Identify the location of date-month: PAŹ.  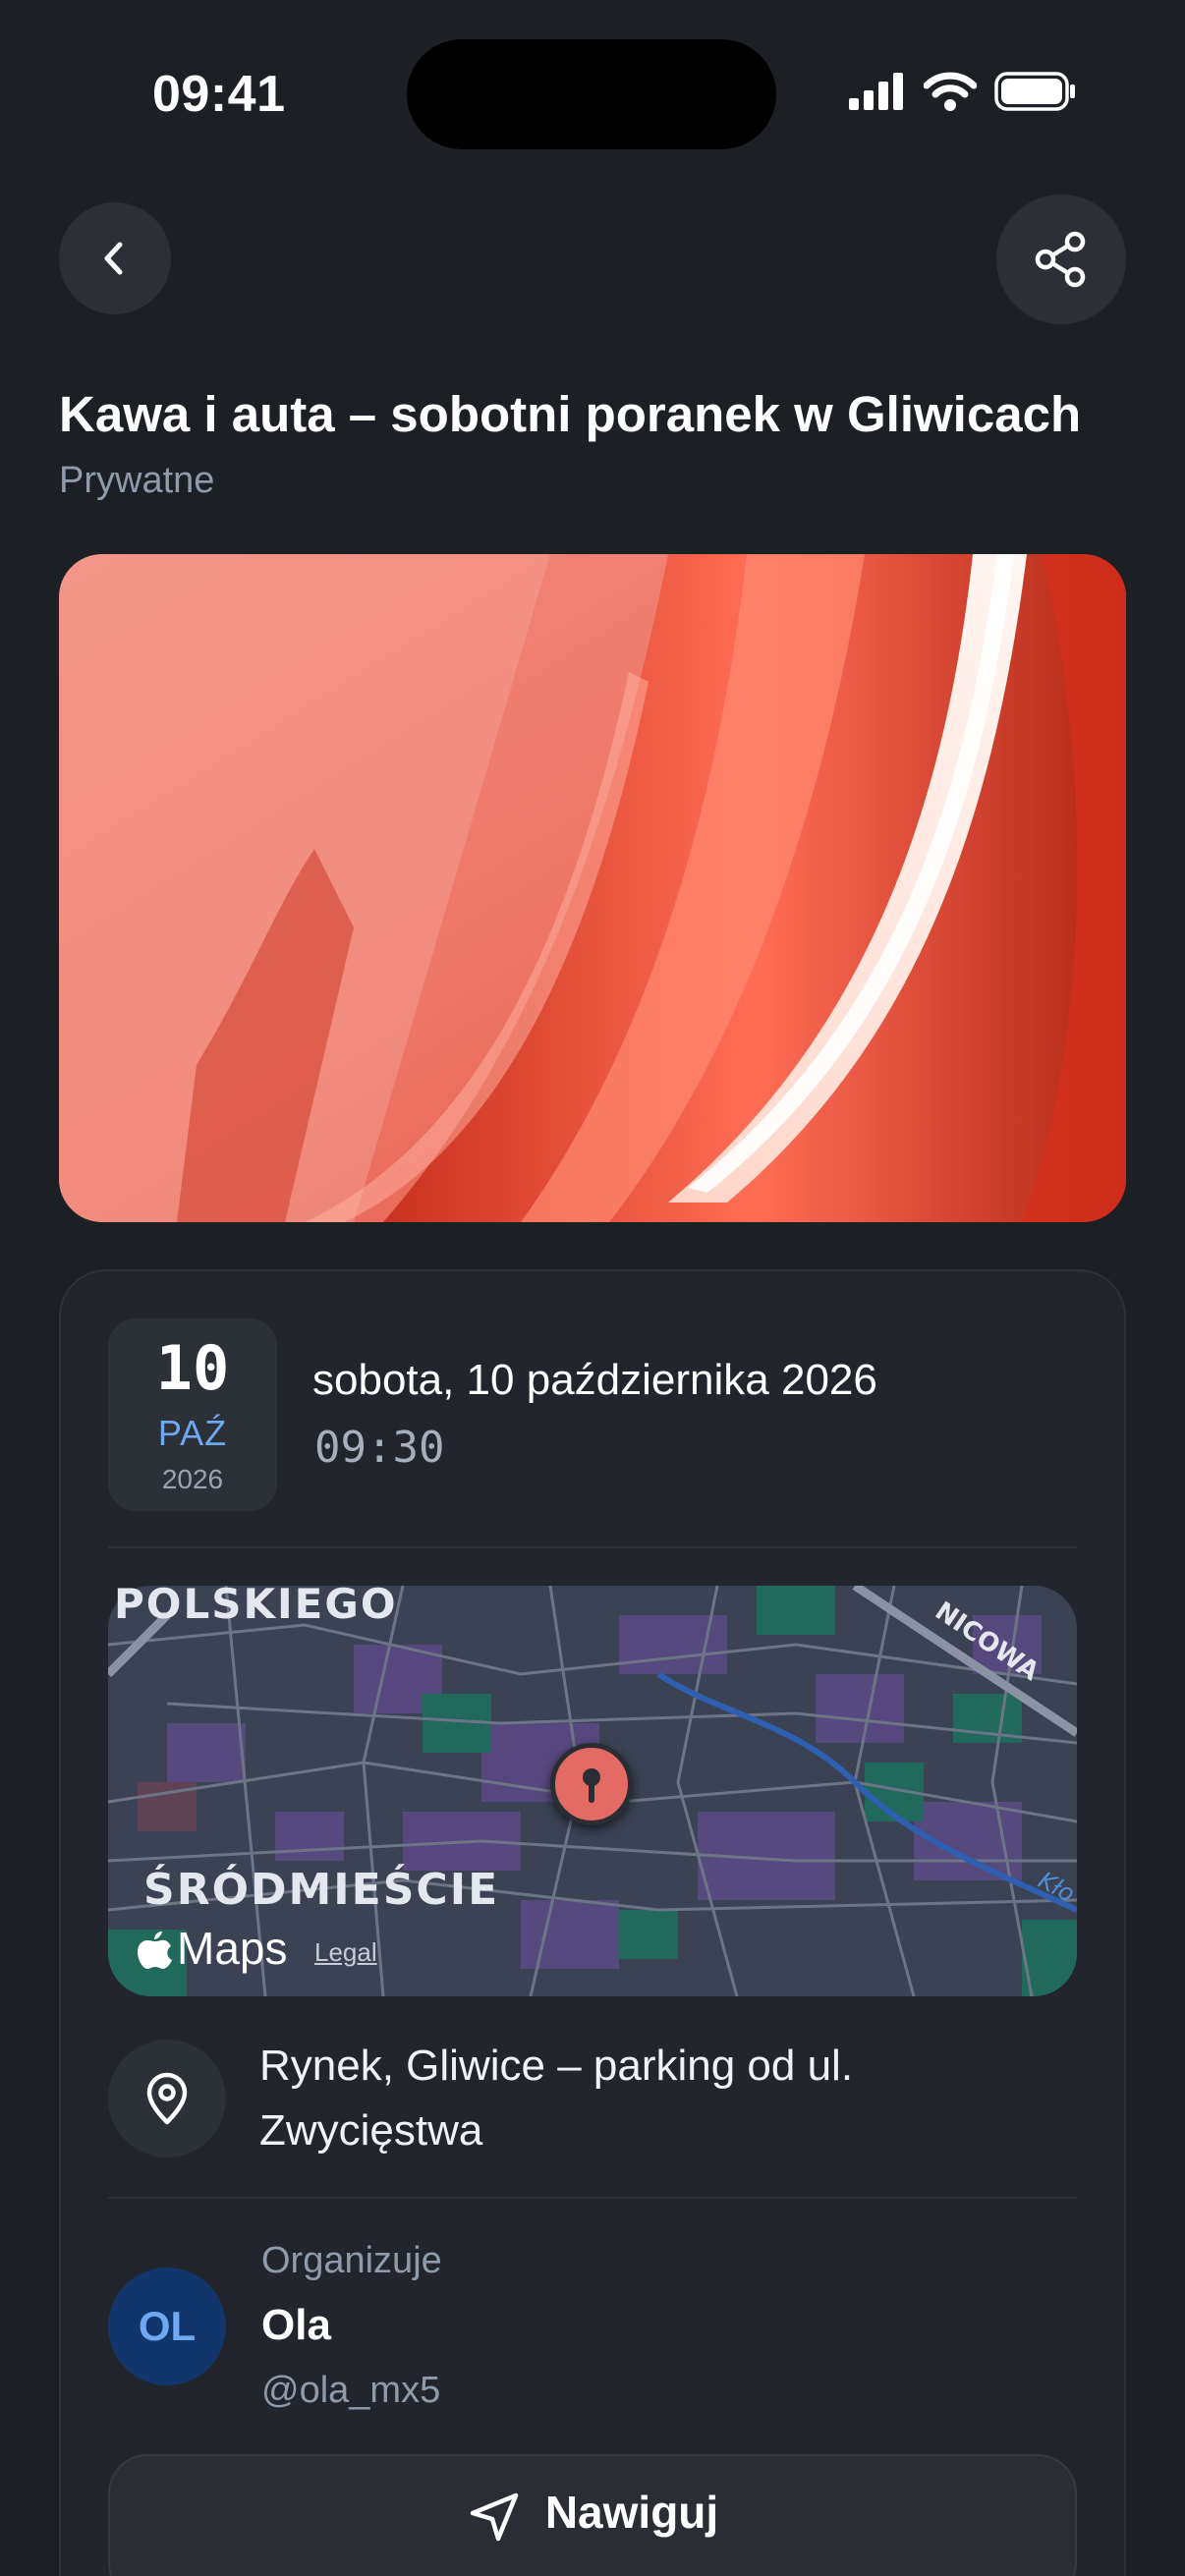
(193, 1433).